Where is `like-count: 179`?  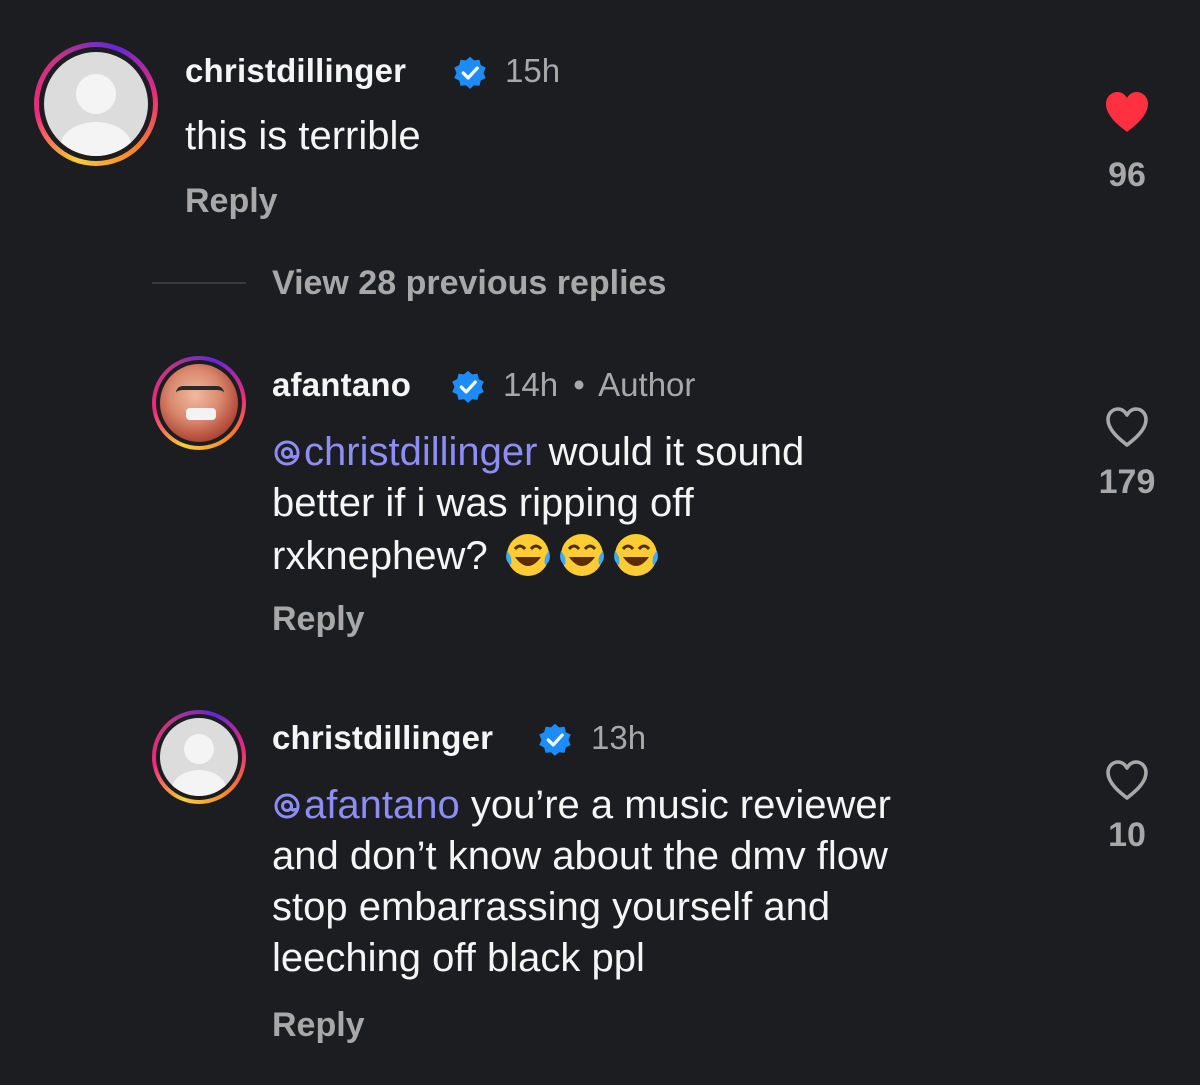 like-count: 179 is located at coordinates (1127, 482).